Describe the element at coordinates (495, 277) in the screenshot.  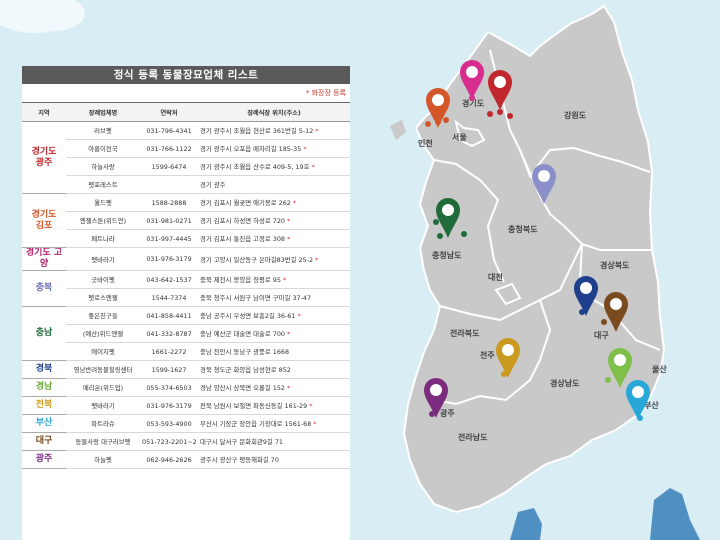
I see `label-daejeon: 대전` at that location.